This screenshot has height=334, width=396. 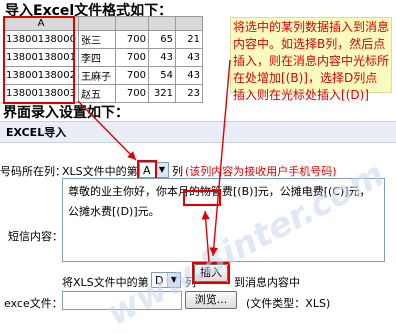 What do you see at coordinates (220, 158) in the screenshot?
I see `arrow-to-insert-button` at bounding box center [220, 158].